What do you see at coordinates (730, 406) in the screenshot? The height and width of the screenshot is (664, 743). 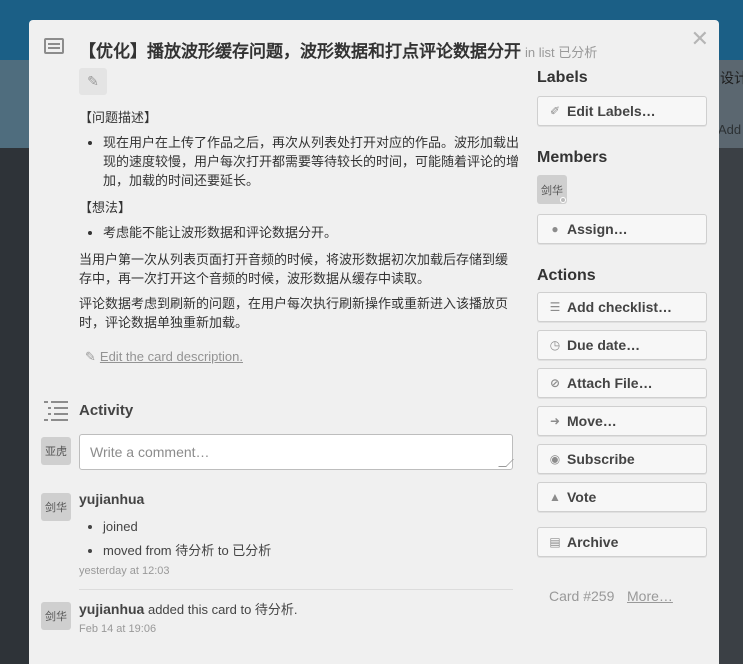 I see `background-list-lower` at bounding box center [730, 406].